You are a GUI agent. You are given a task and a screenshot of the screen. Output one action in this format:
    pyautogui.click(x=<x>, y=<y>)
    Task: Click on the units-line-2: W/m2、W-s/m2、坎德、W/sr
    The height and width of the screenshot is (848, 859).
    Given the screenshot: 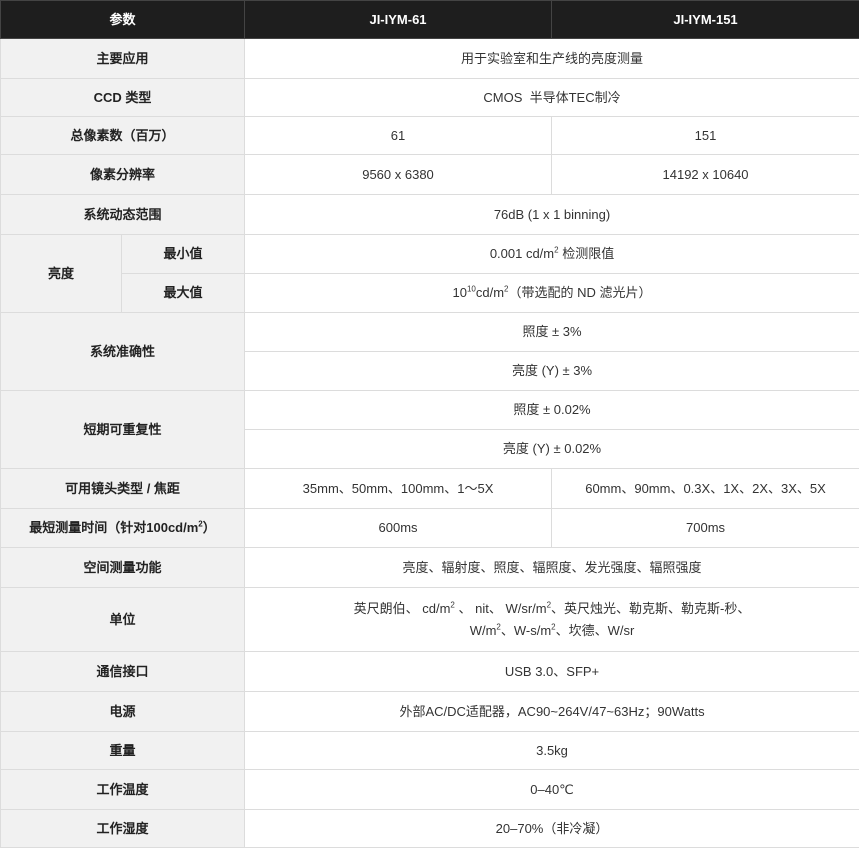 What is the action you would take?
    pyautogui.click(x=552, y=631)
    